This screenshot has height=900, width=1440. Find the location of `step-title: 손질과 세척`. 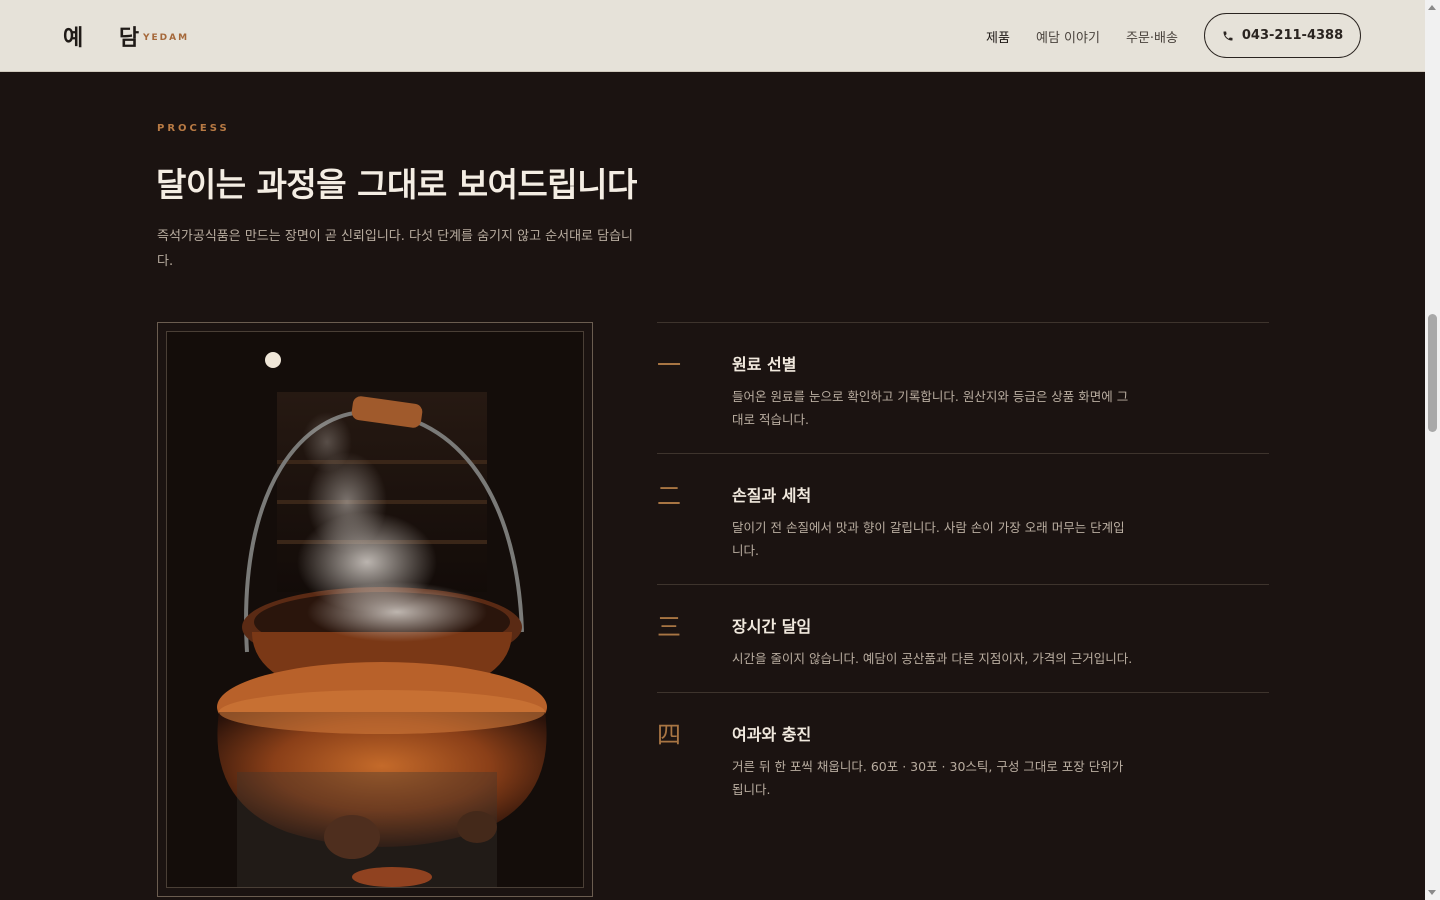

step-title: 손질과 세척 is located at coordinates (772, 495).